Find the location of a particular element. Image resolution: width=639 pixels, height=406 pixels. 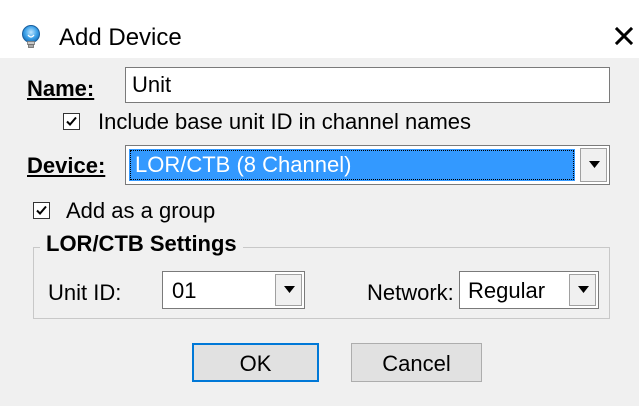

name-label: Name: is located at coordinates (60, 89).